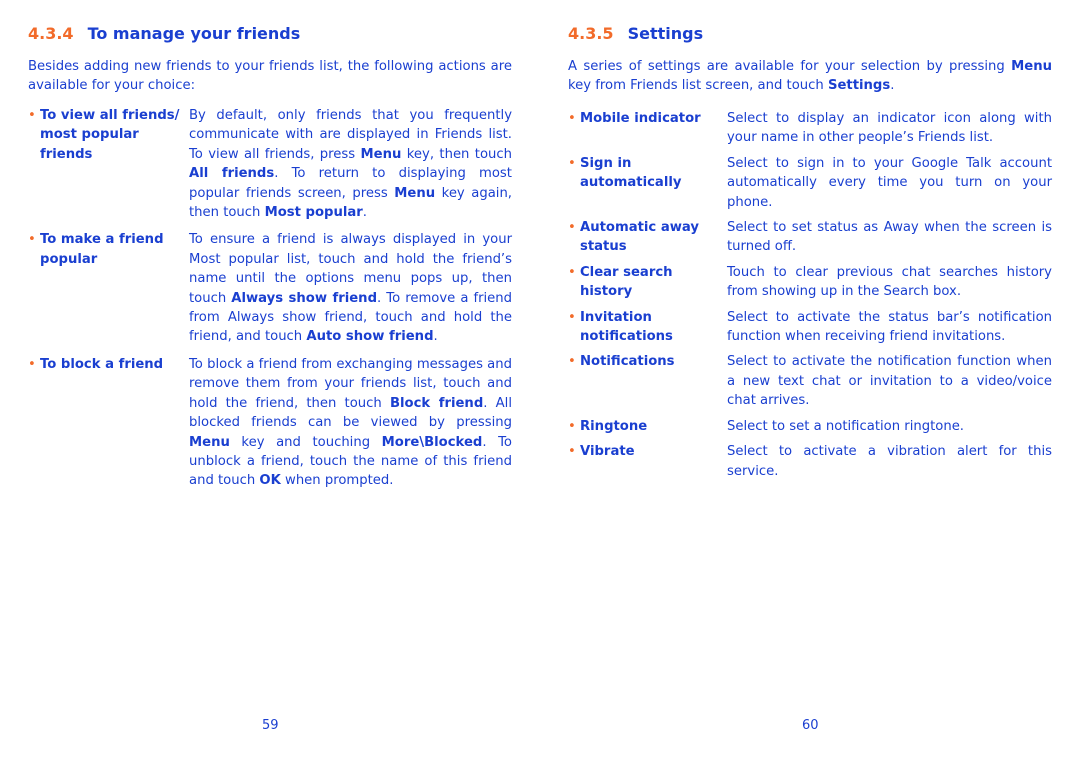 The height and width of the screenshot is (767, 1080). What do you see at coordinates (304, 298) in the screenshot?
I see `emphasis-text: Always show friend` at bounding box center [304, 298].